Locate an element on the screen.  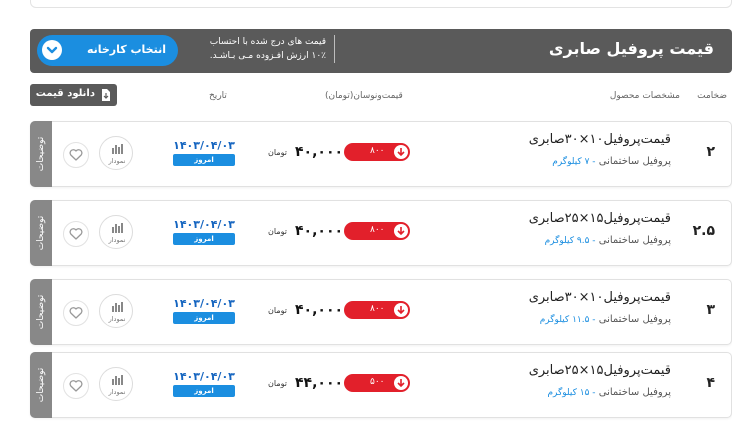
chevron-down-icon is located at coordinates (52, 50).